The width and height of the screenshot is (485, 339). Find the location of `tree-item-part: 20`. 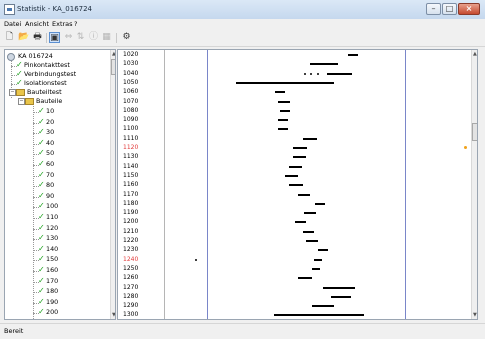

tree-item-part: 20 is located at coordinates (50, 122).